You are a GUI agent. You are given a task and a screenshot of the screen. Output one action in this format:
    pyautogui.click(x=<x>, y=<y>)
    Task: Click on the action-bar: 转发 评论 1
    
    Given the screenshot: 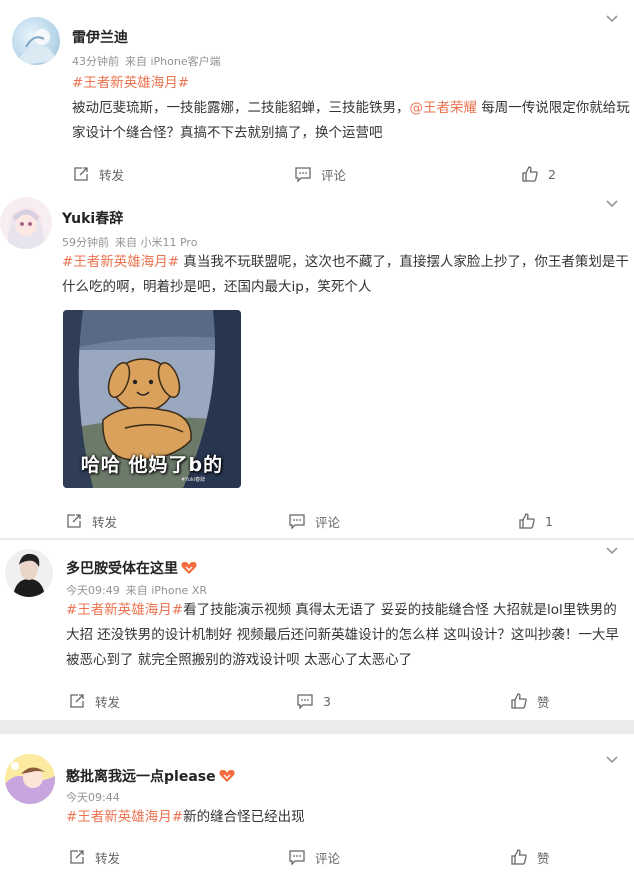 What is the action you would take?
    pyautogui.click(x=317, y=521)
    